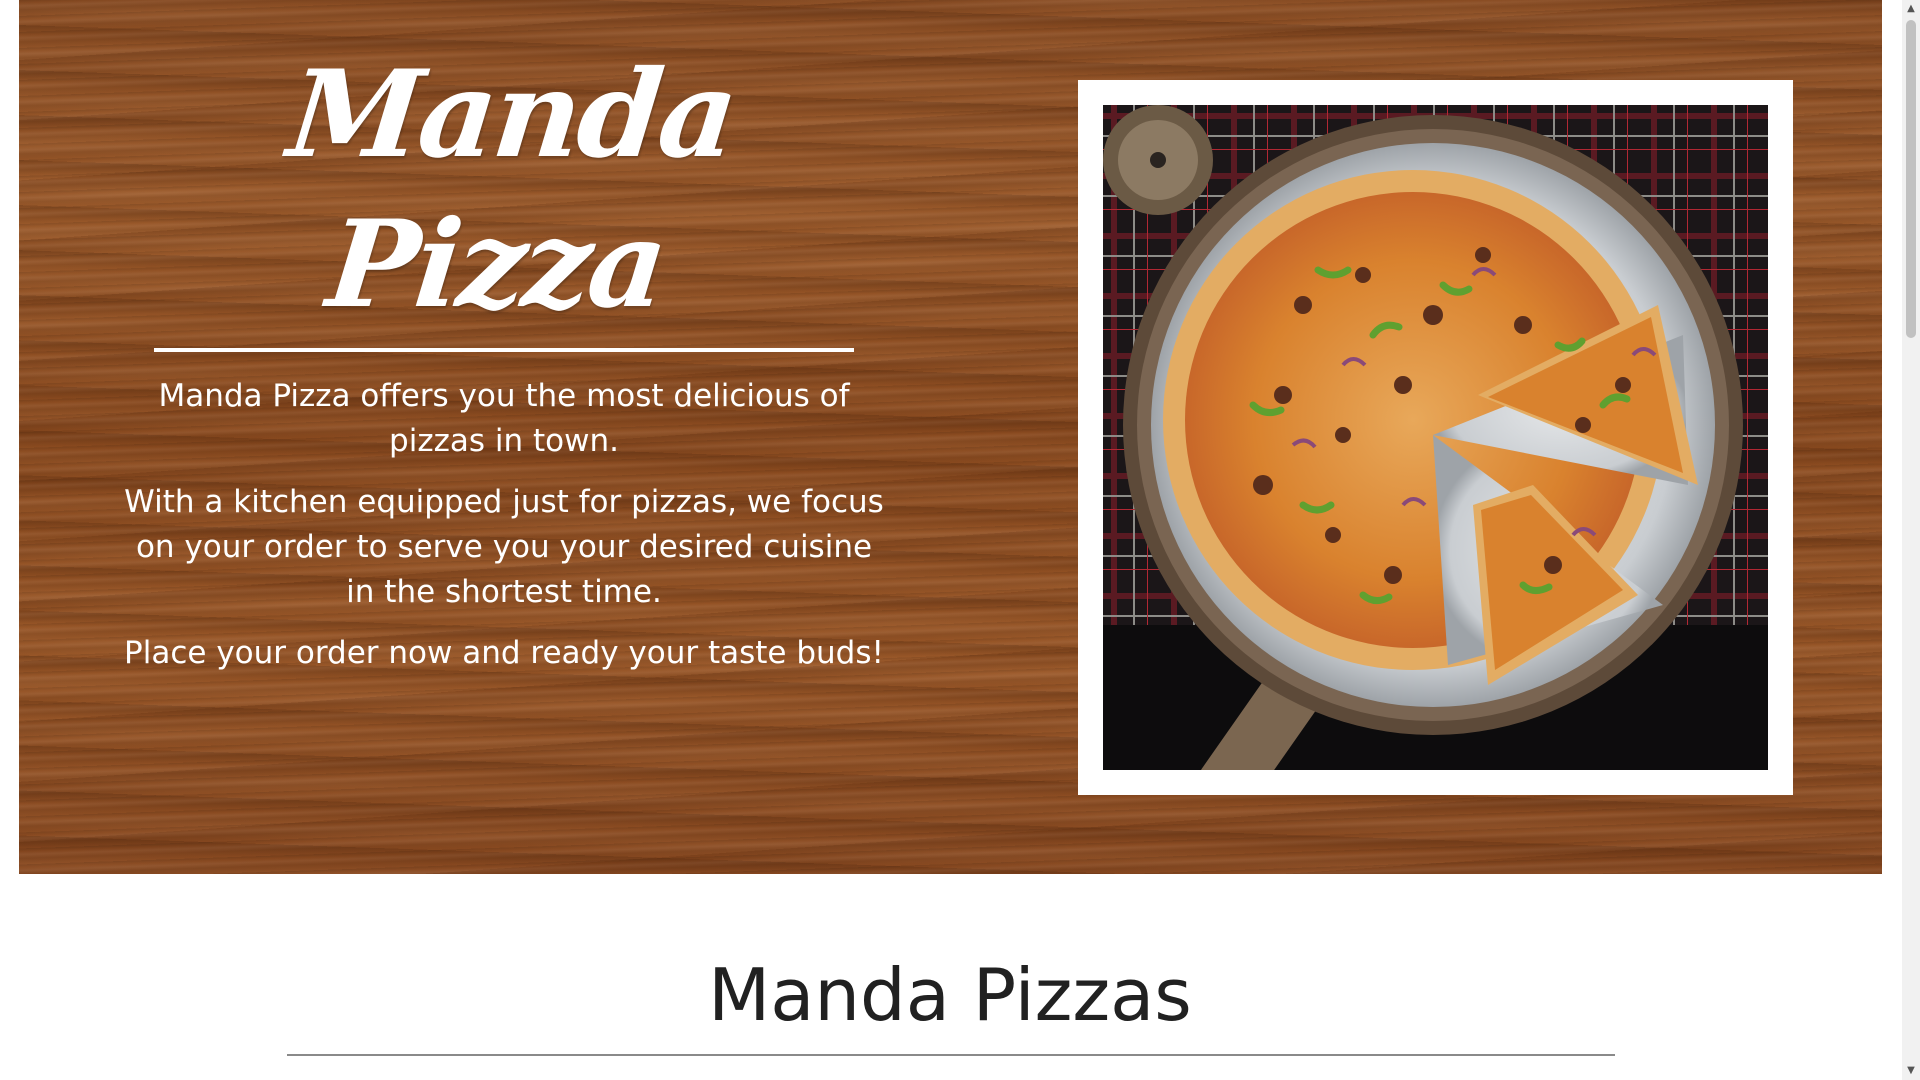  What do you see at coordinates (951, 1055) in the screenshot?
I see `section-divider` at bounding box center [951, 1055].